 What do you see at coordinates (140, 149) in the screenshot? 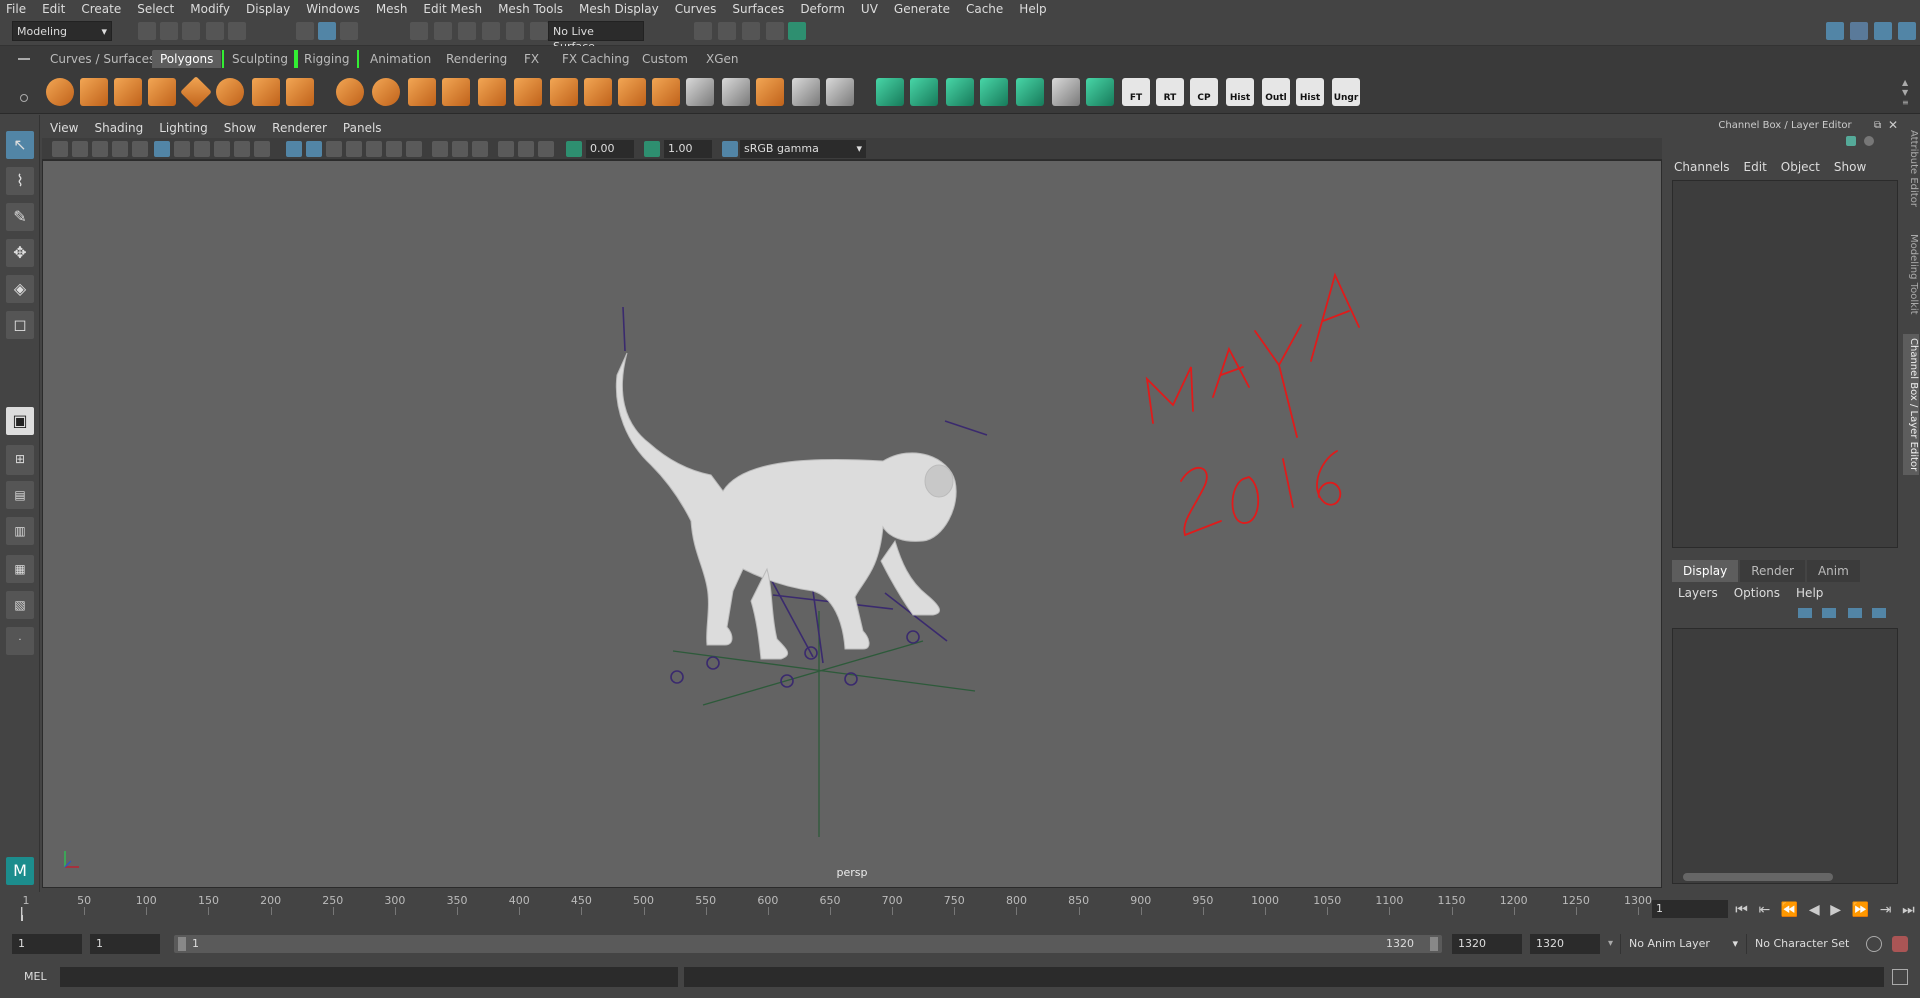
I see `2d-pan-icon` at bounding box center [140, 149].